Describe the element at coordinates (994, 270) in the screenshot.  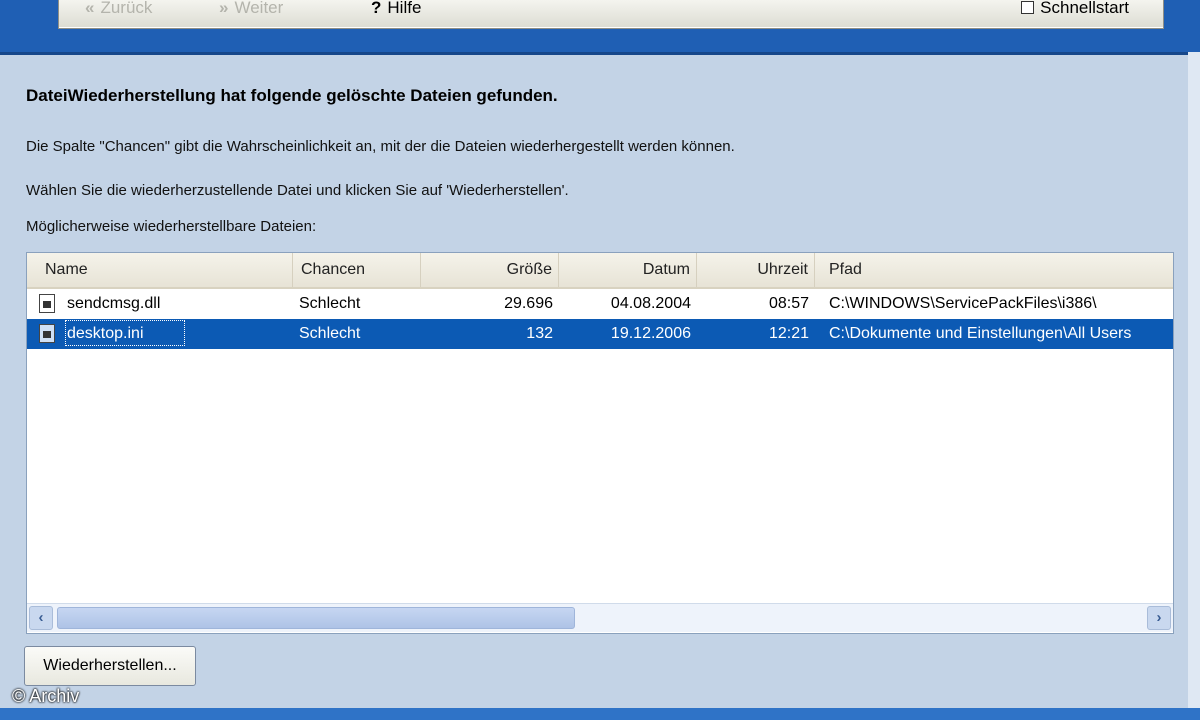
I see `column-header-path: Pfad` at that location.